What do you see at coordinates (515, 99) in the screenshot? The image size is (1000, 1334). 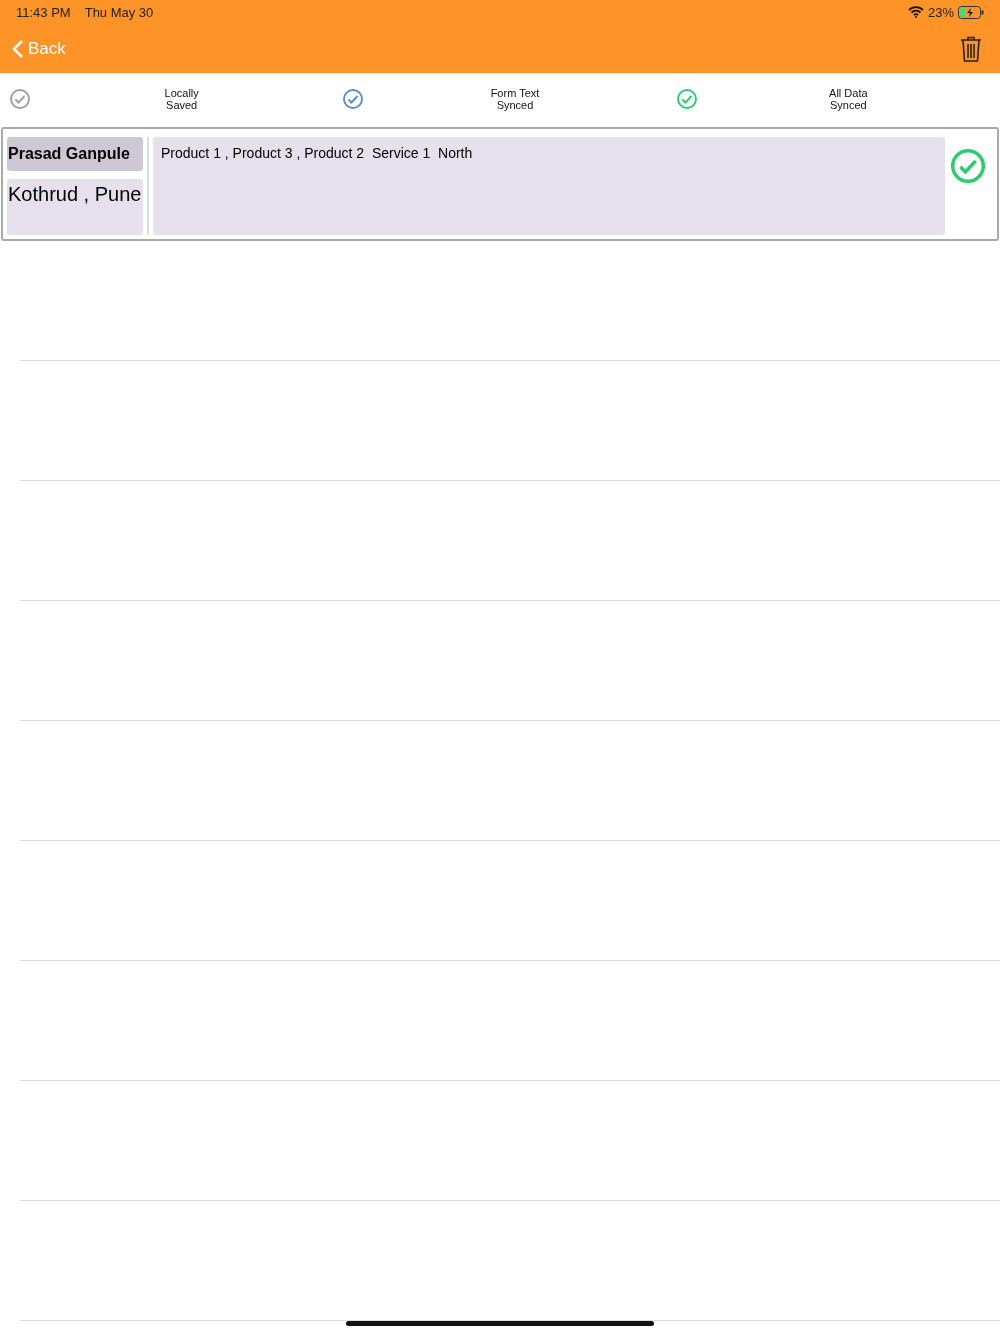 I see `legend-label: Form Text Synced` at bounding box center [515, 99].